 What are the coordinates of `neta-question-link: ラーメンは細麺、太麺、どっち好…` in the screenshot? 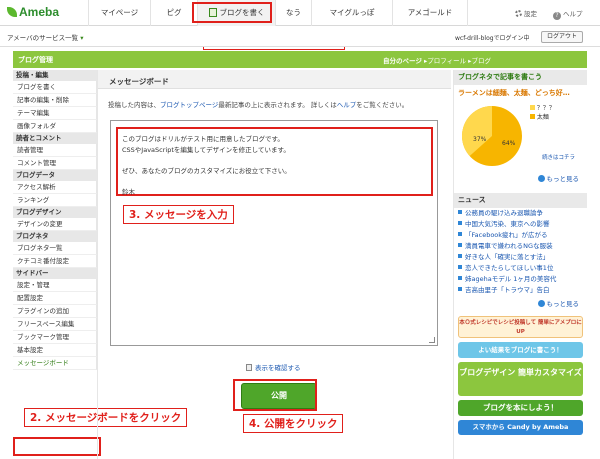 It's located at (520, 93).